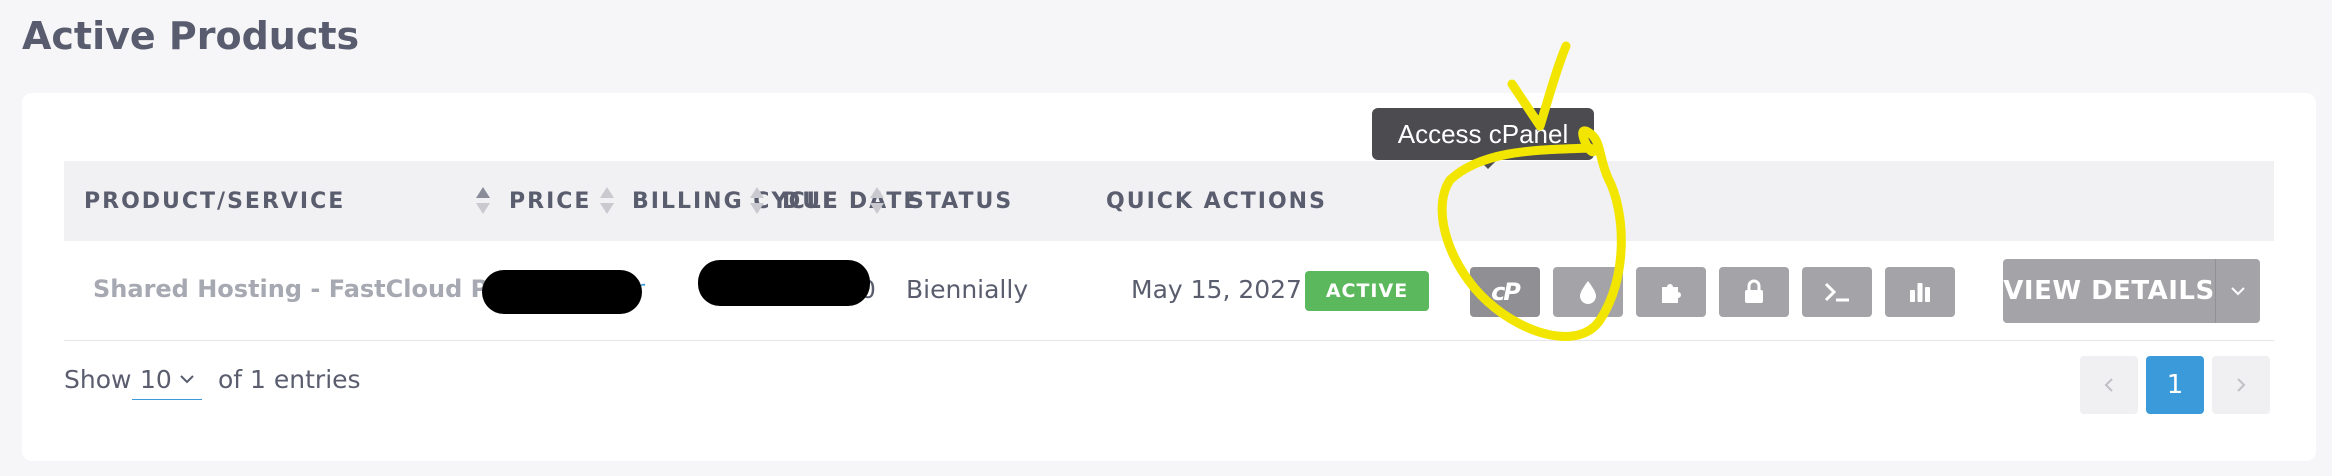 The image size is (2332, 476). What do you see at coordinates (156, 379) in the screenshot?
I see `per-page-value: 10` at bounding box center [156, 379].